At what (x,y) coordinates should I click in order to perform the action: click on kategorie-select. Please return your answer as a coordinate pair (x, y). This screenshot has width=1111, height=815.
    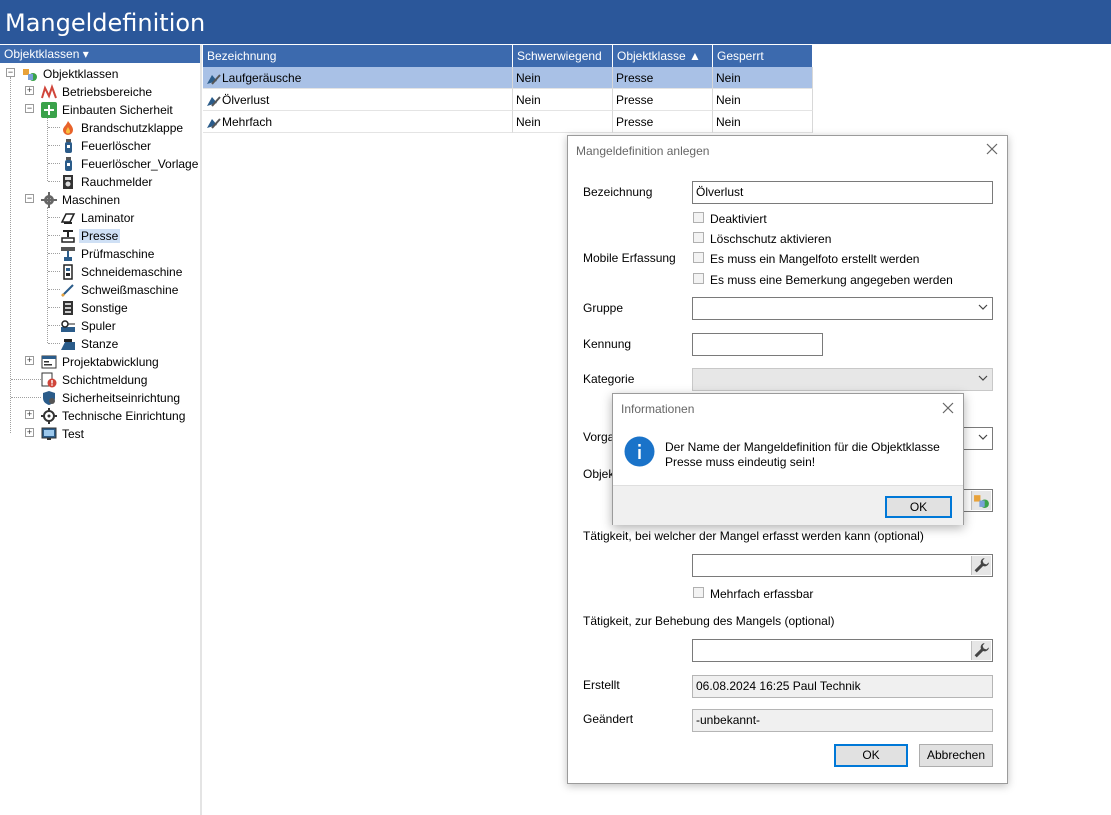
    Looking at the image, I should click on (842, 379).